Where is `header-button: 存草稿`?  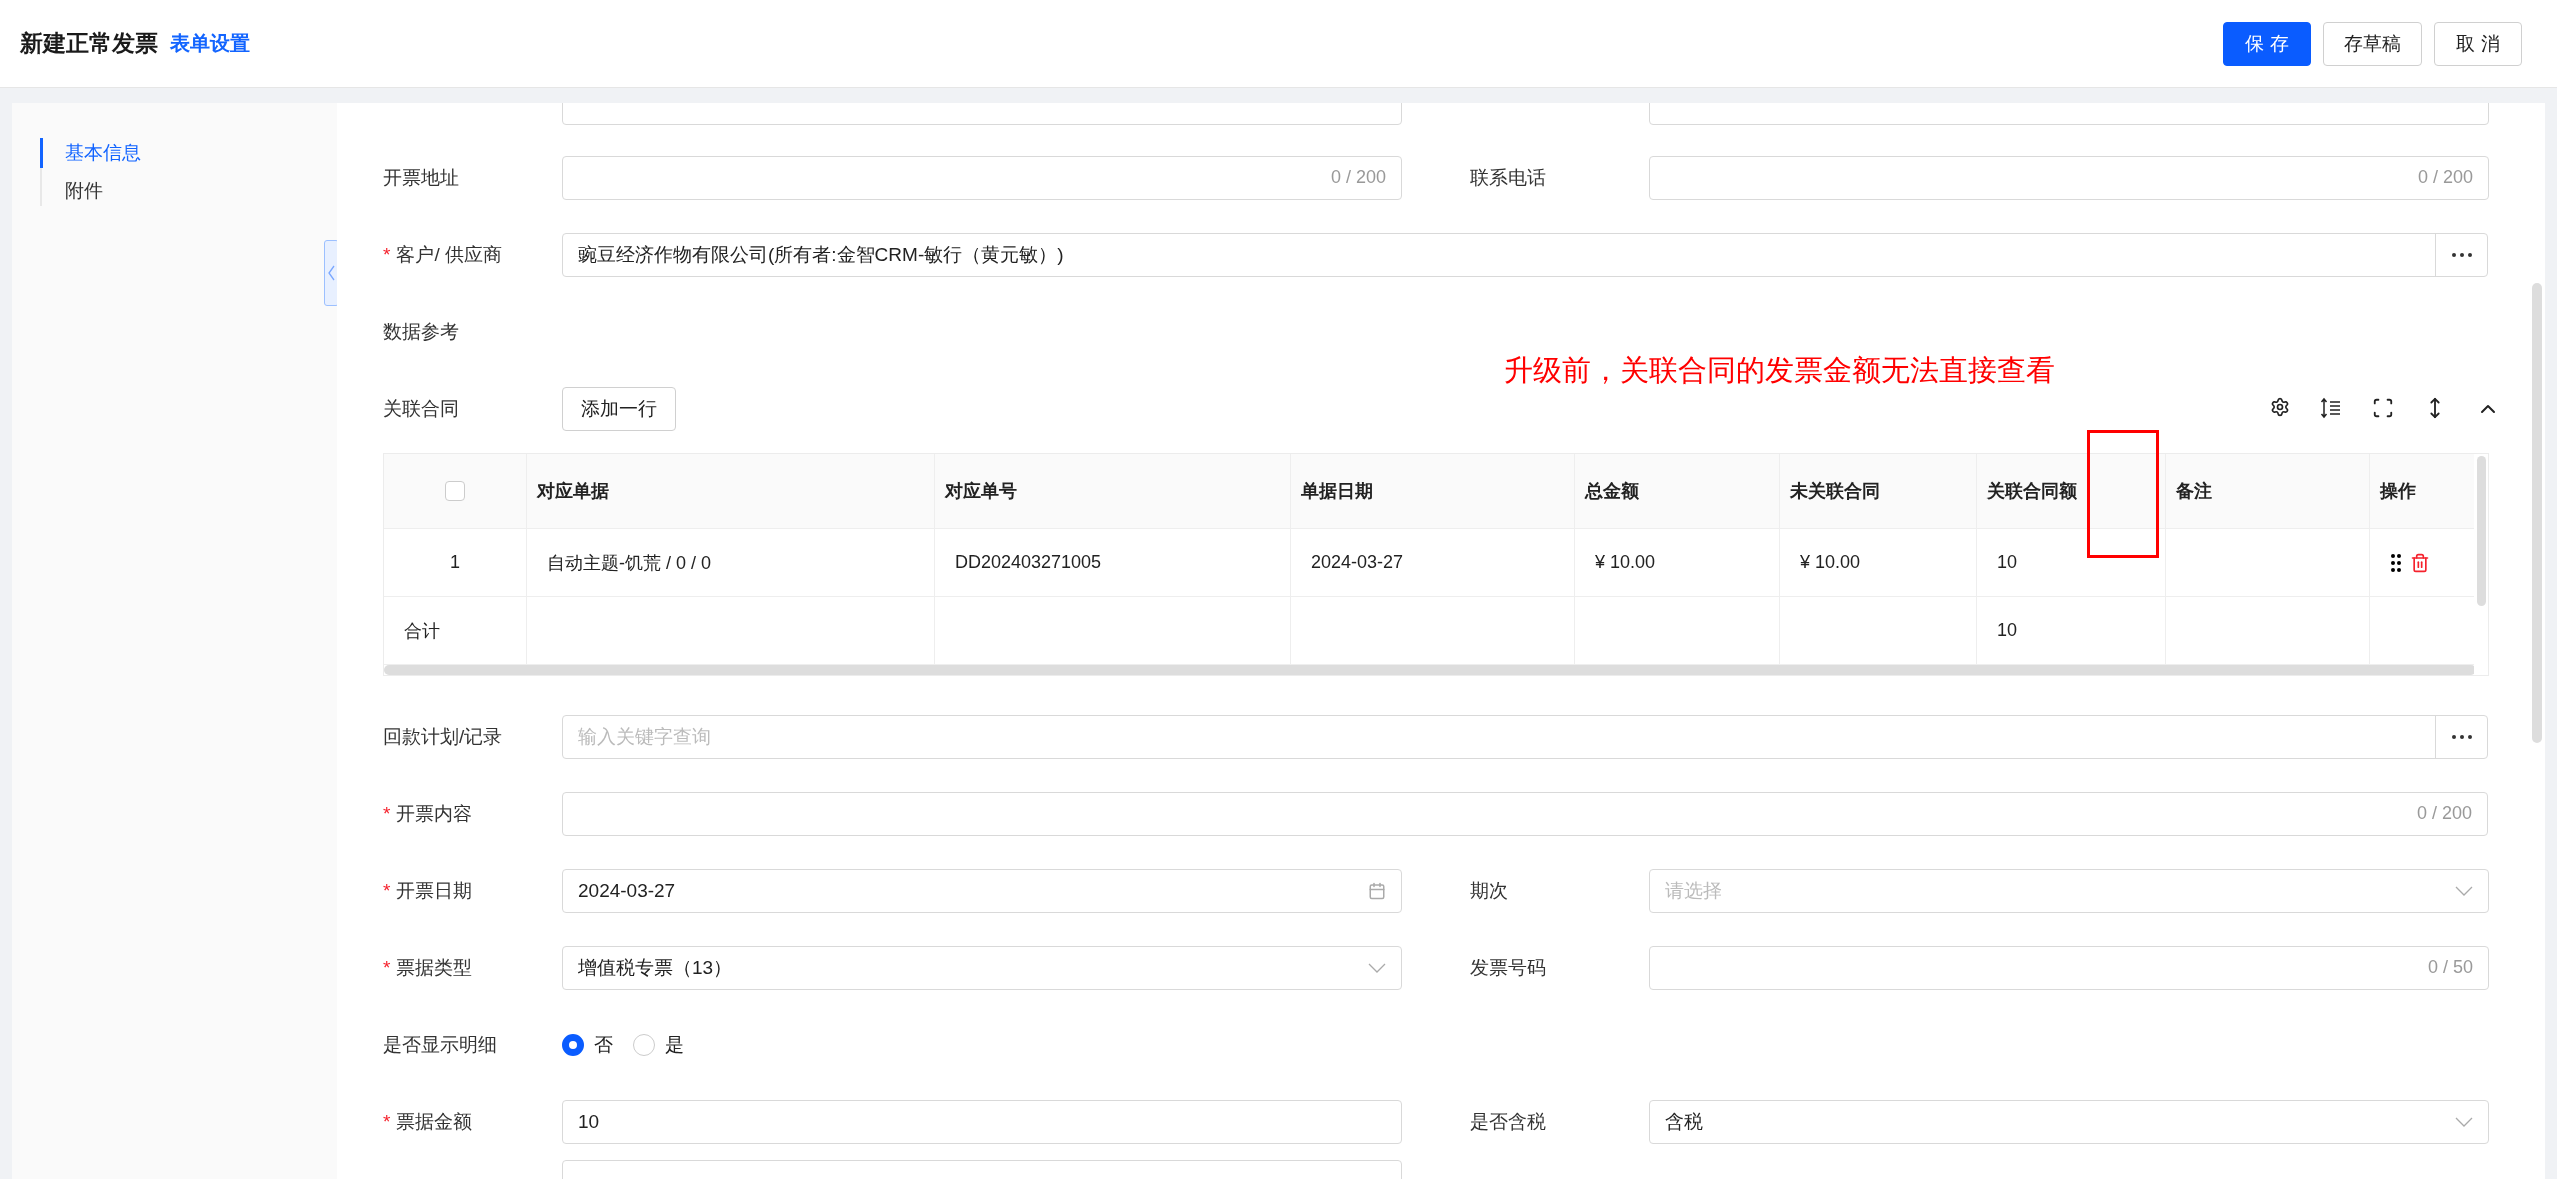 header-button: 存草稿 is located at coordinates (2372, 43).